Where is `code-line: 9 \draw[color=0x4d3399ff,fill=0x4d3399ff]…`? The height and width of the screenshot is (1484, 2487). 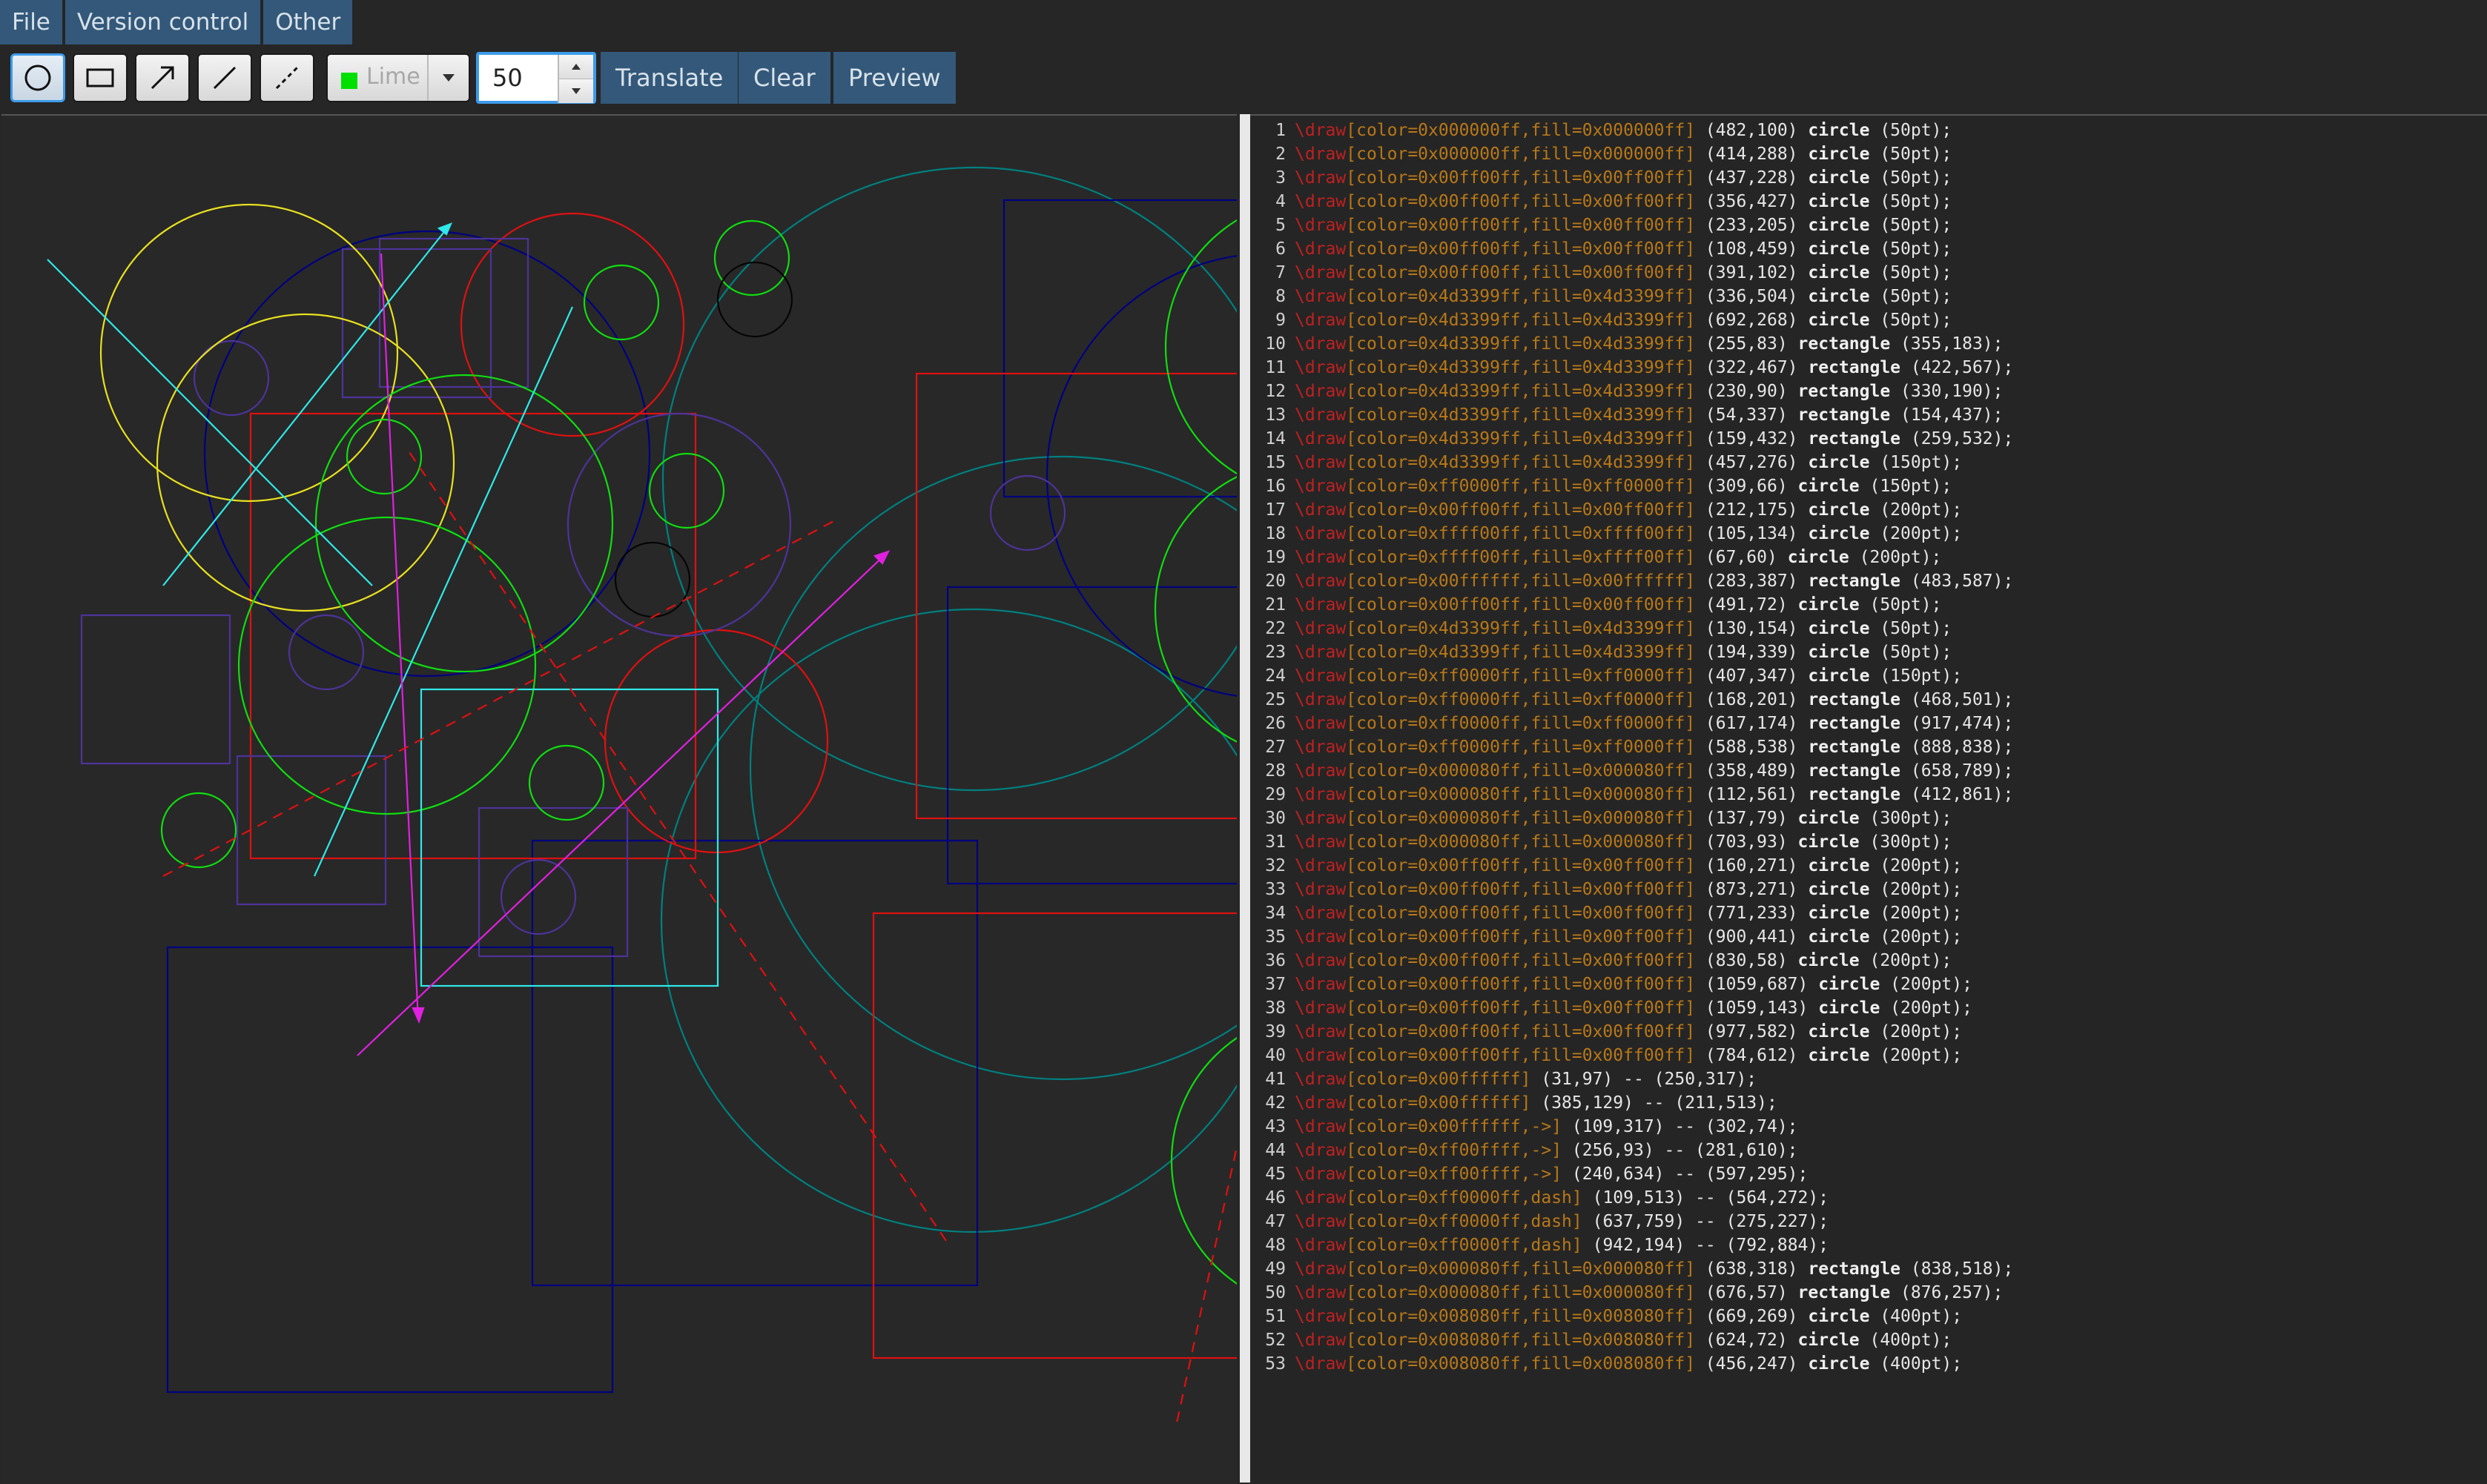
code-line: 9 \draw[color=0x4d3399ff,fill=0x4d3399ff]… is located at coordinates (1601, 320).